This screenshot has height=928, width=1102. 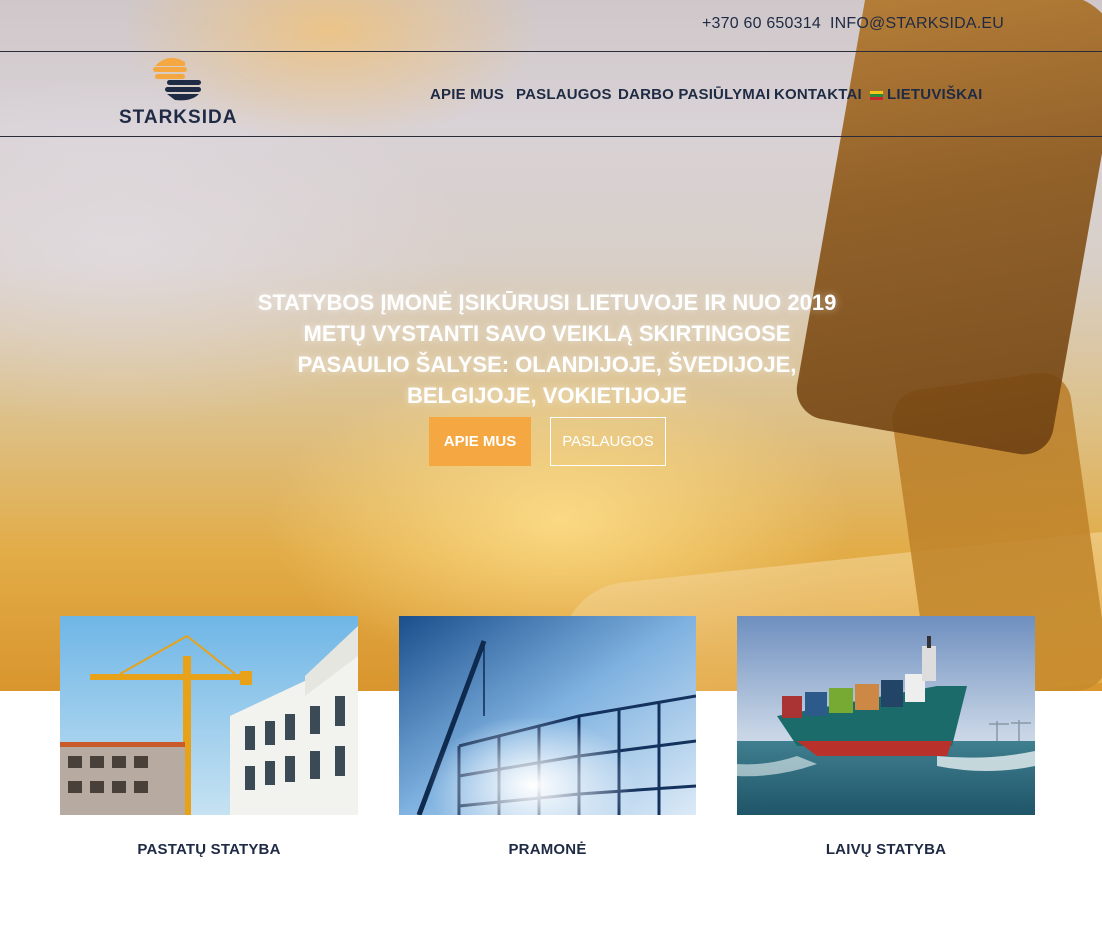 What do you see at coordinates (818, 94) in the screenshot?
I see `nav-item-contacts: KONTAKTAI` at bounding box center [818, 94].